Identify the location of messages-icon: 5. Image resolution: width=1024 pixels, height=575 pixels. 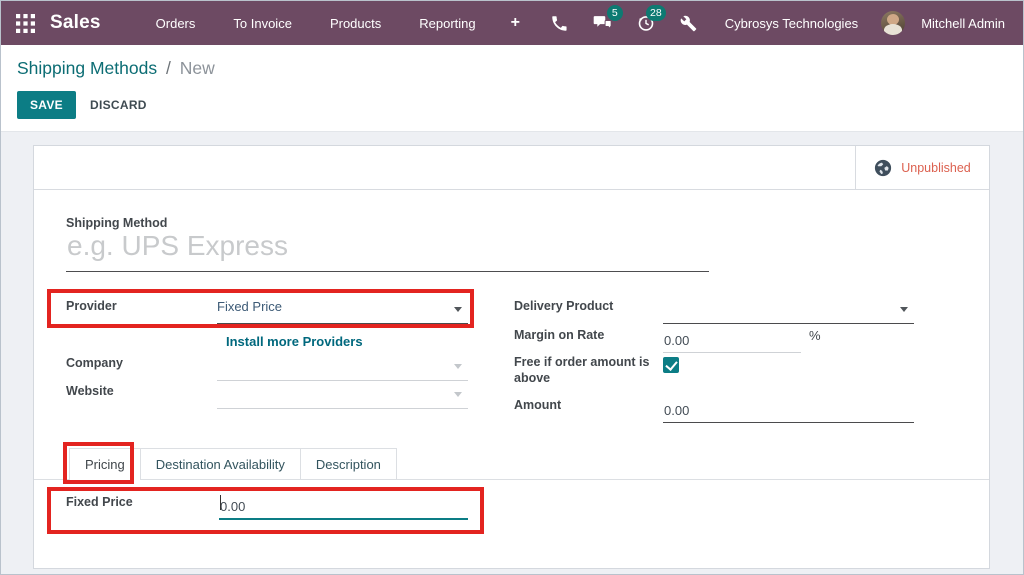
(604, 21).